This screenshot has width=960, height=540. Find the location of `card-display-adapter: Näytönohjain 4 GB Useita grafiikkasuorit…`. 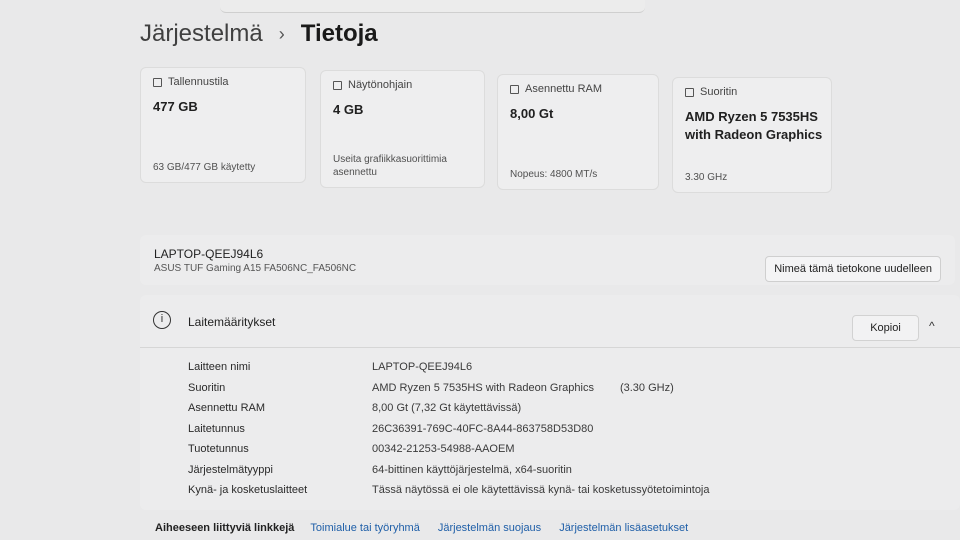

card-display-adapter: Näytönohjain 4 GB Useita grafiikkasuorit… is located at coordinates (402, 129).